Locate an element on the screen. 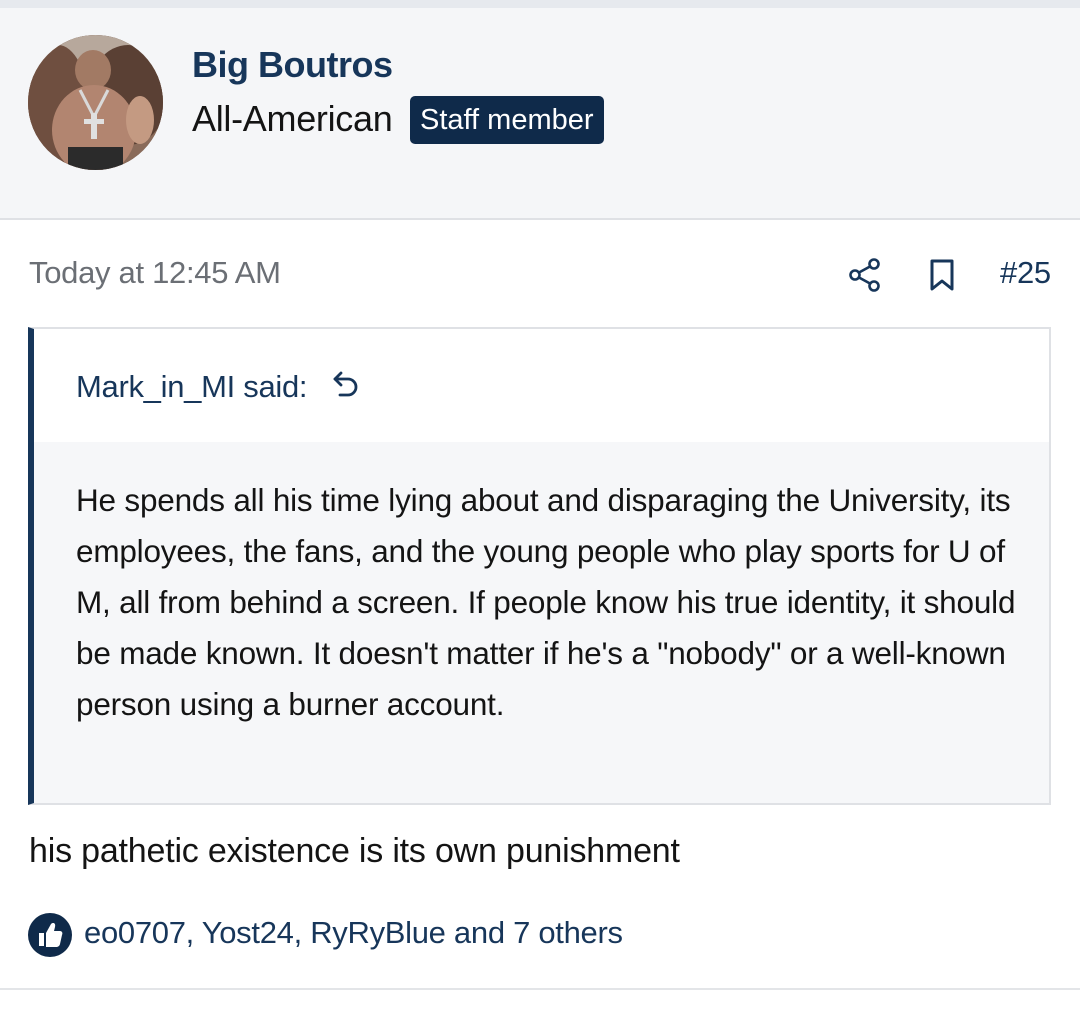  reactions-list: eo0707, Yost24, RyRyBlue and 7 others is located at coordinates (353, 933).